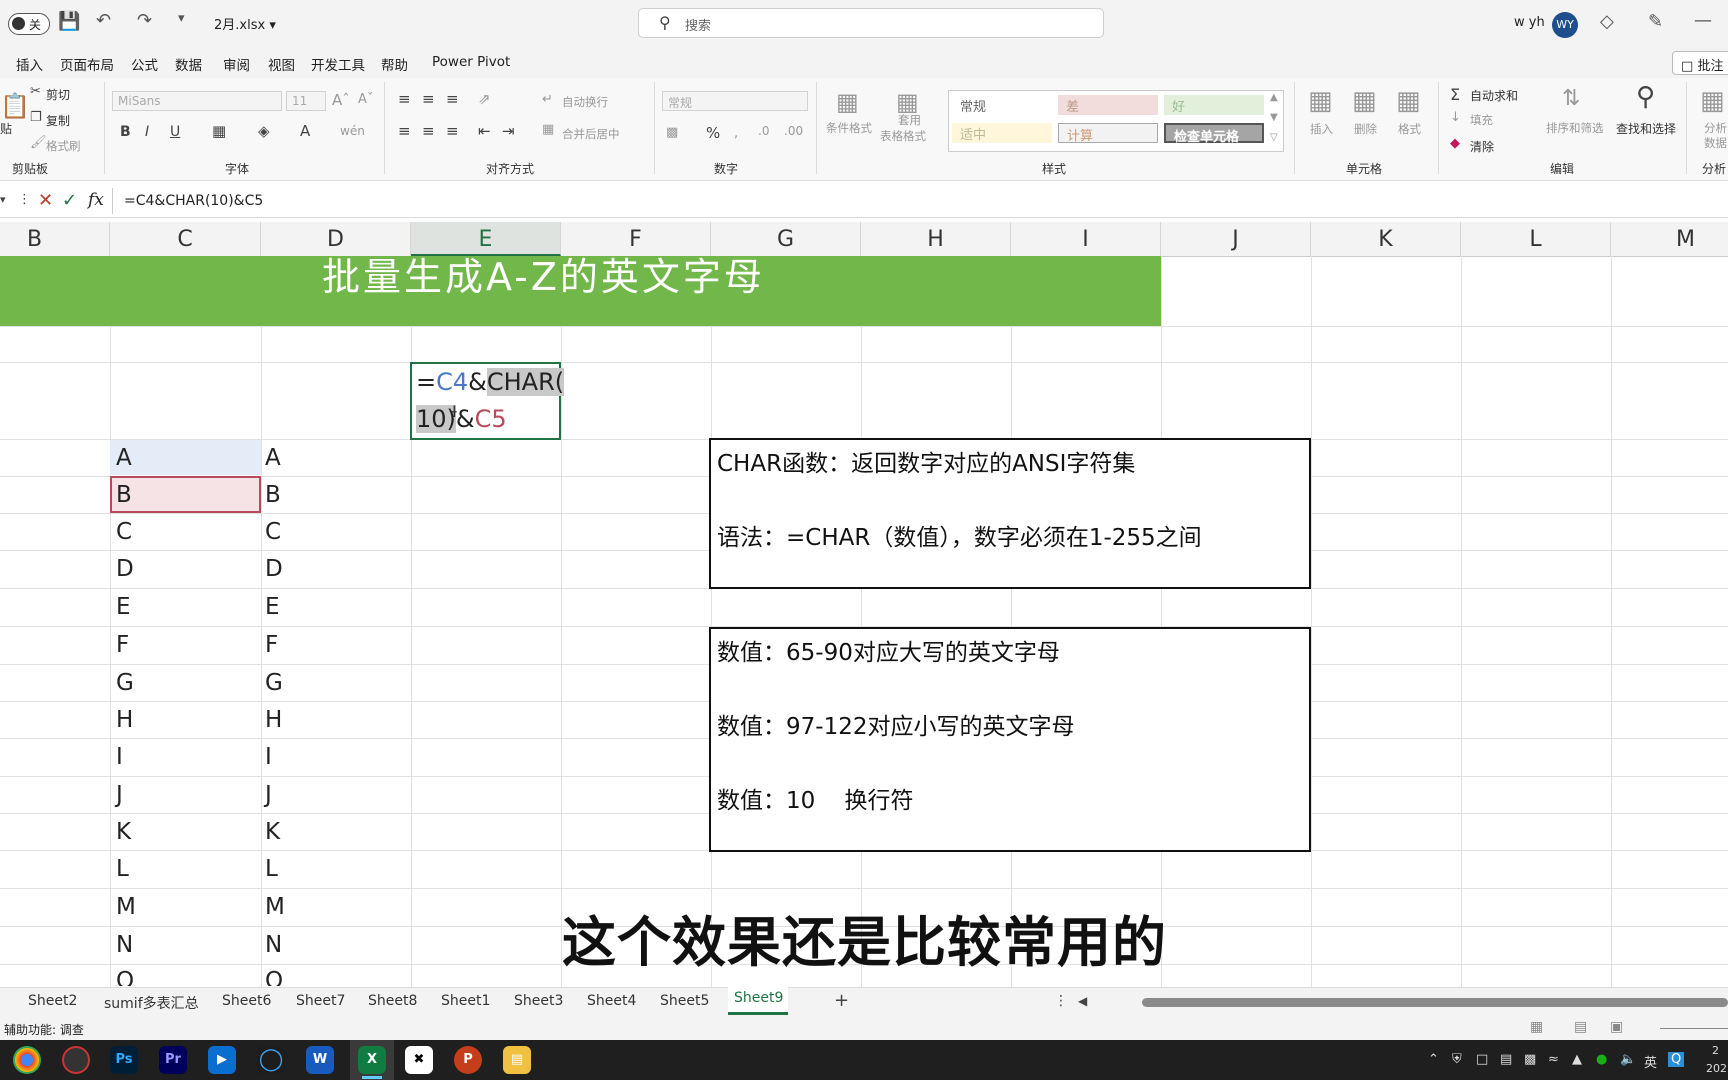 The image size is (1728, 1080). Describe the element at coordinates (1108, 133) in the screenshot. I see `style-calculation: 计算` at that location.